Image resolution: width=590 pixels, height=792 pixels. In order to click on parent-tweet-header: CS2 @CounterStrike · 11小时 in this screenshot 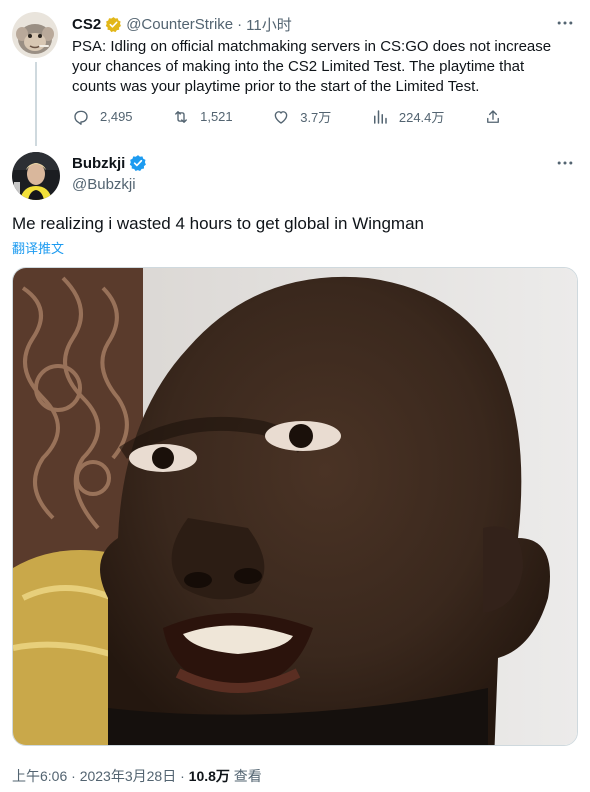, I will do `click(182, 24)`.